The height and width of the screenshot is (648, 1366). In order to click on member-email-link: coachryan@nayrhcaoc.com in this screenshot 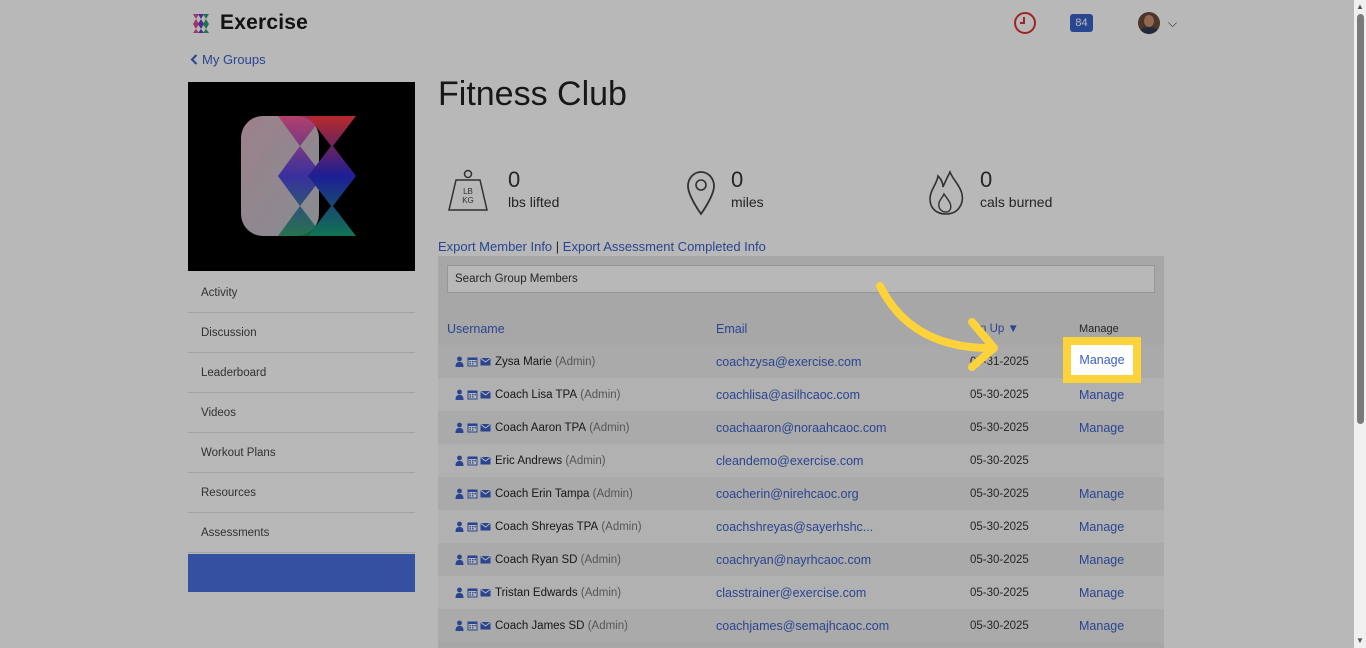, I will do `click(843, 560)`.